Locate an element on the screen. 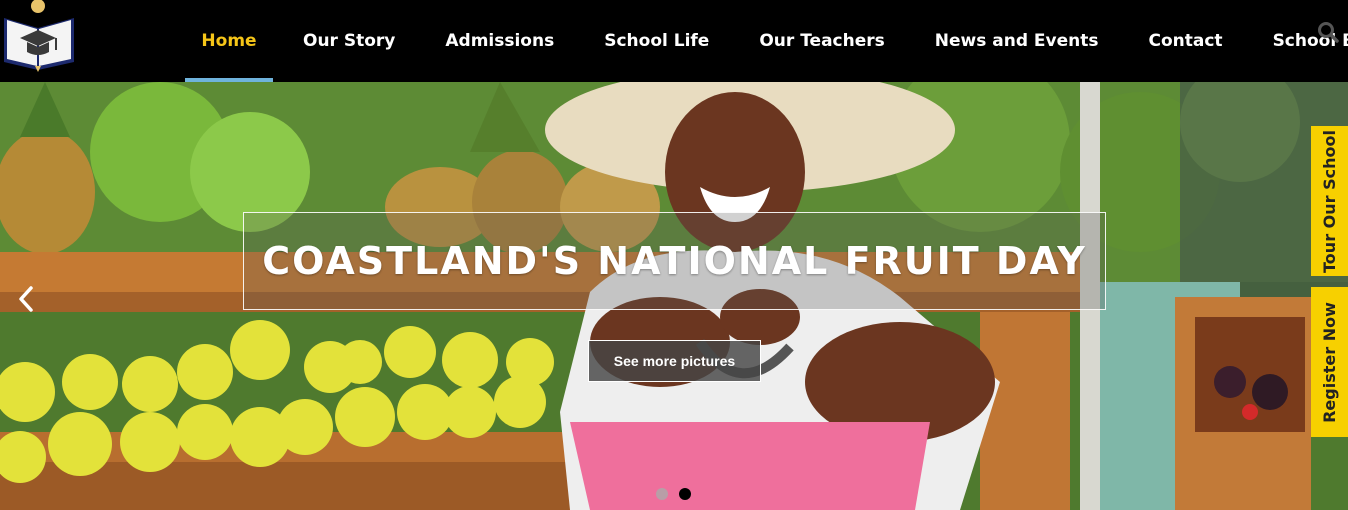 This screenshot has height=510, width=1348. register-now-label: Register Now is located at coordinates (1330, 362).